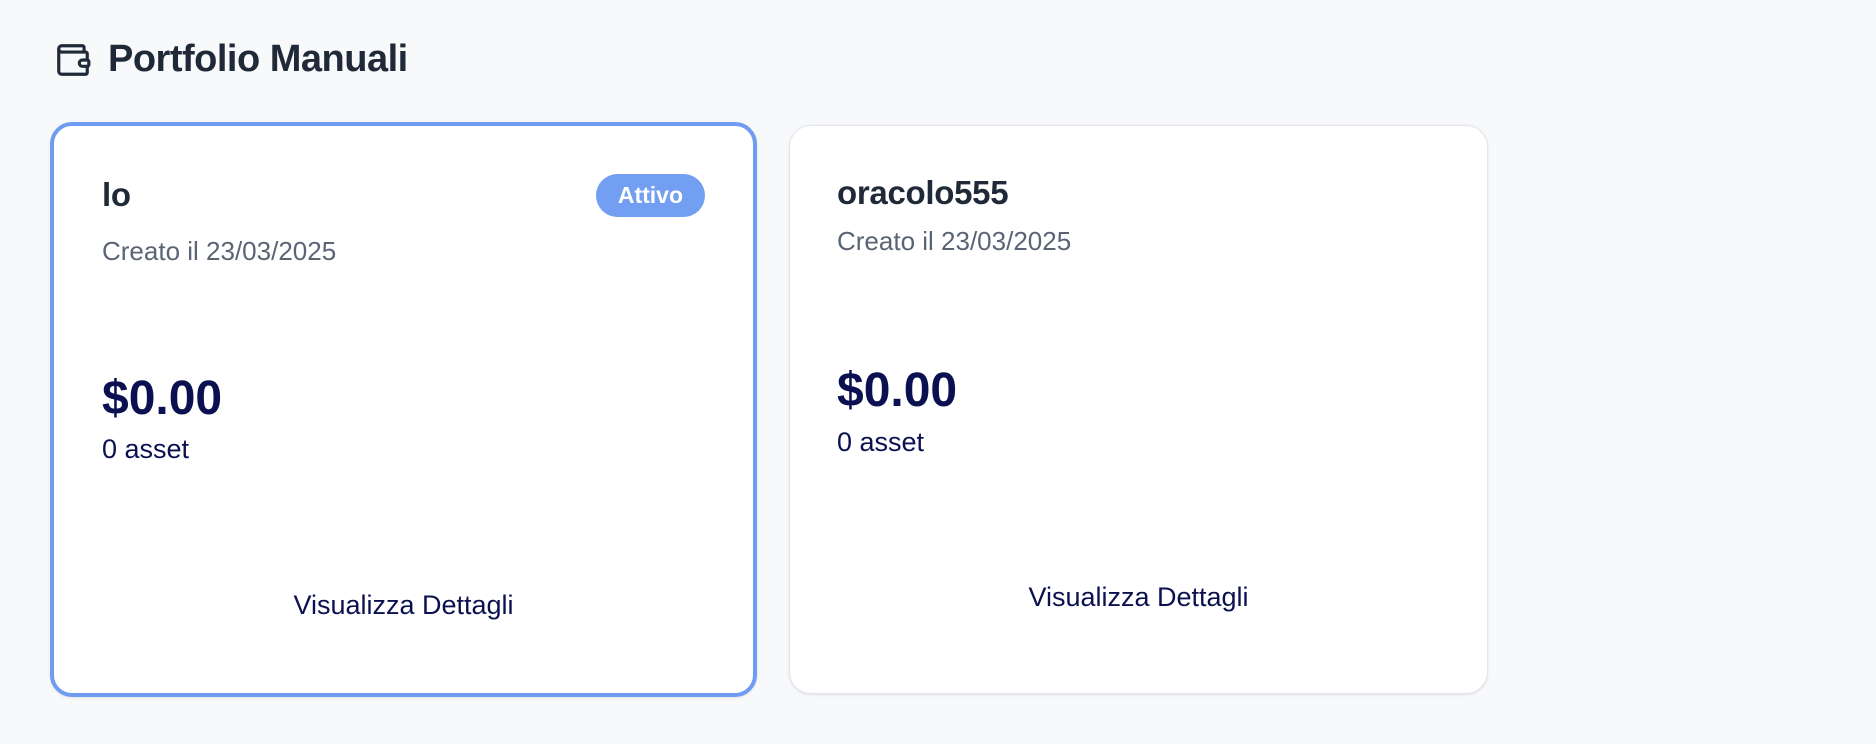  What do you see at coordinates (650, 195) in the screenshot?
I see `status-badge: Attivo` at bounding box center [650, 195].